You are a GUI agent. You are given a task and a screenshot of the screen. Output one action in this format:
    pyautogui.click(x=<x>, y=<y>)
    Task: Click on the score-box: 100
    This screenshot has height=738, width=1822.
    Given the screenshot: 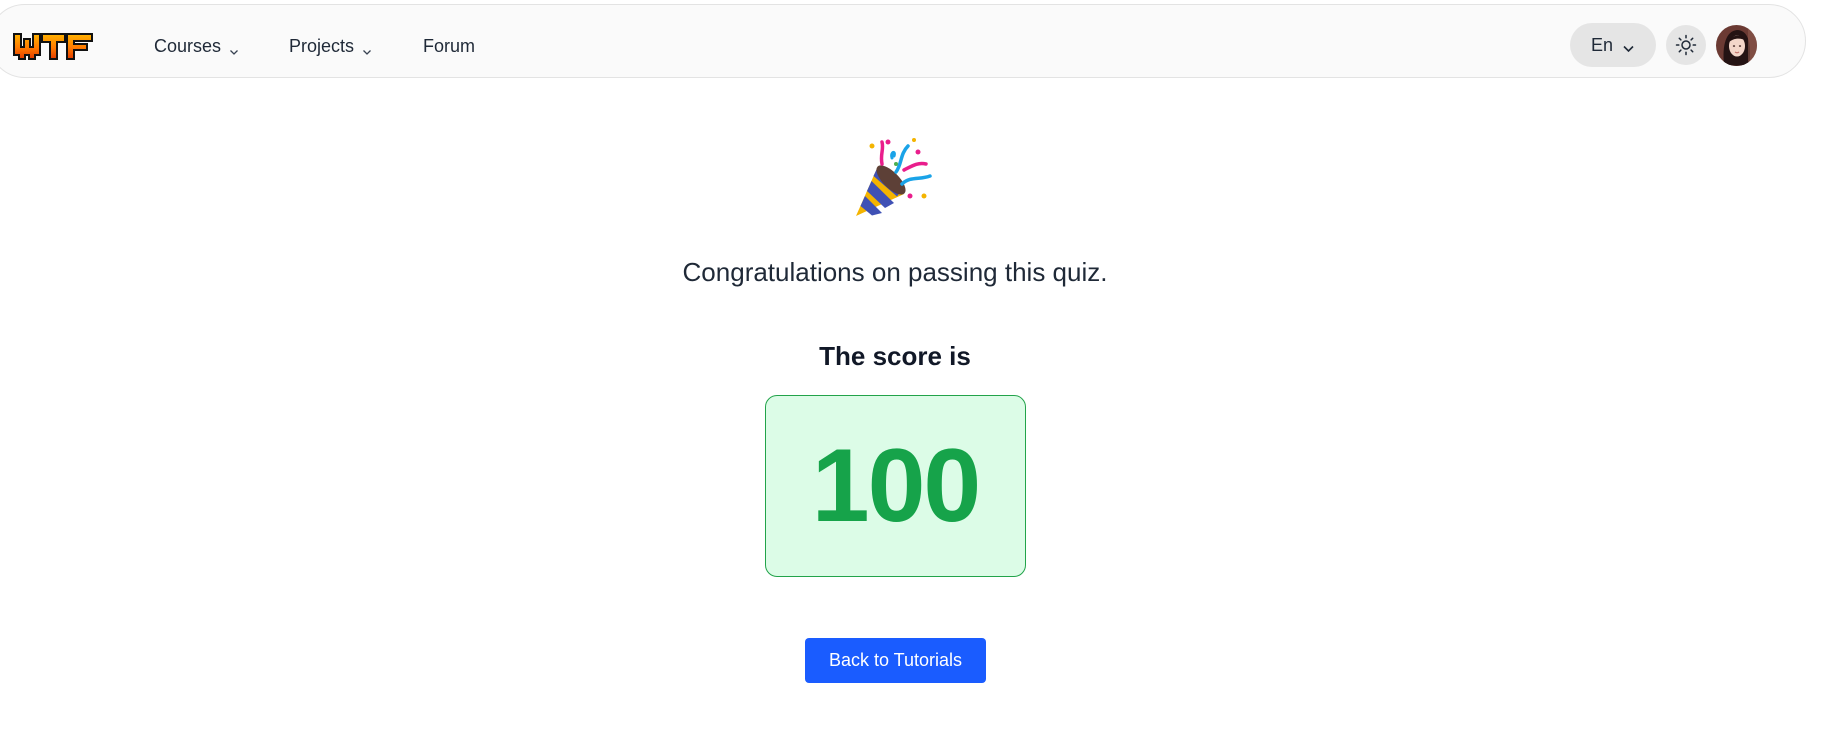 What is the action you would take?
    pyautogui.click(x=895, y=486)
    